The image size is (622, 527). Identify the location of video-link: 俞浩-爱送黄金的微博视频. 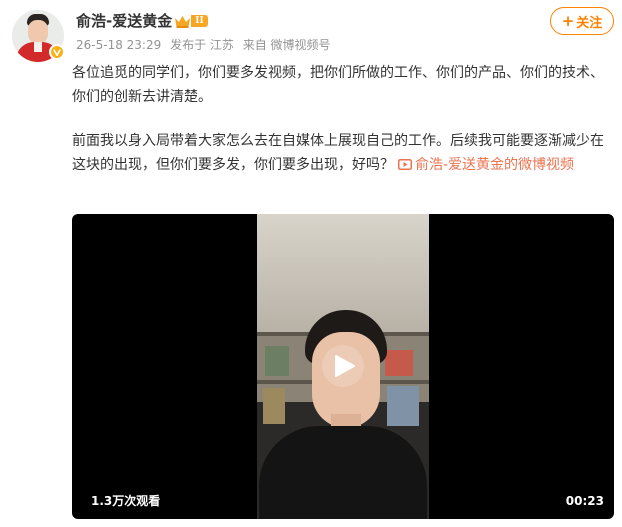
(484, 165).